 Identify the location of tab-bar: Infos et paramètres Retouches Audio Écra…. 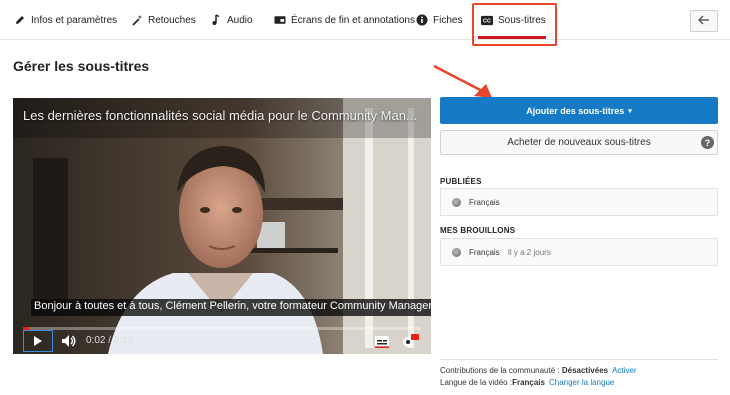
(365, 20).